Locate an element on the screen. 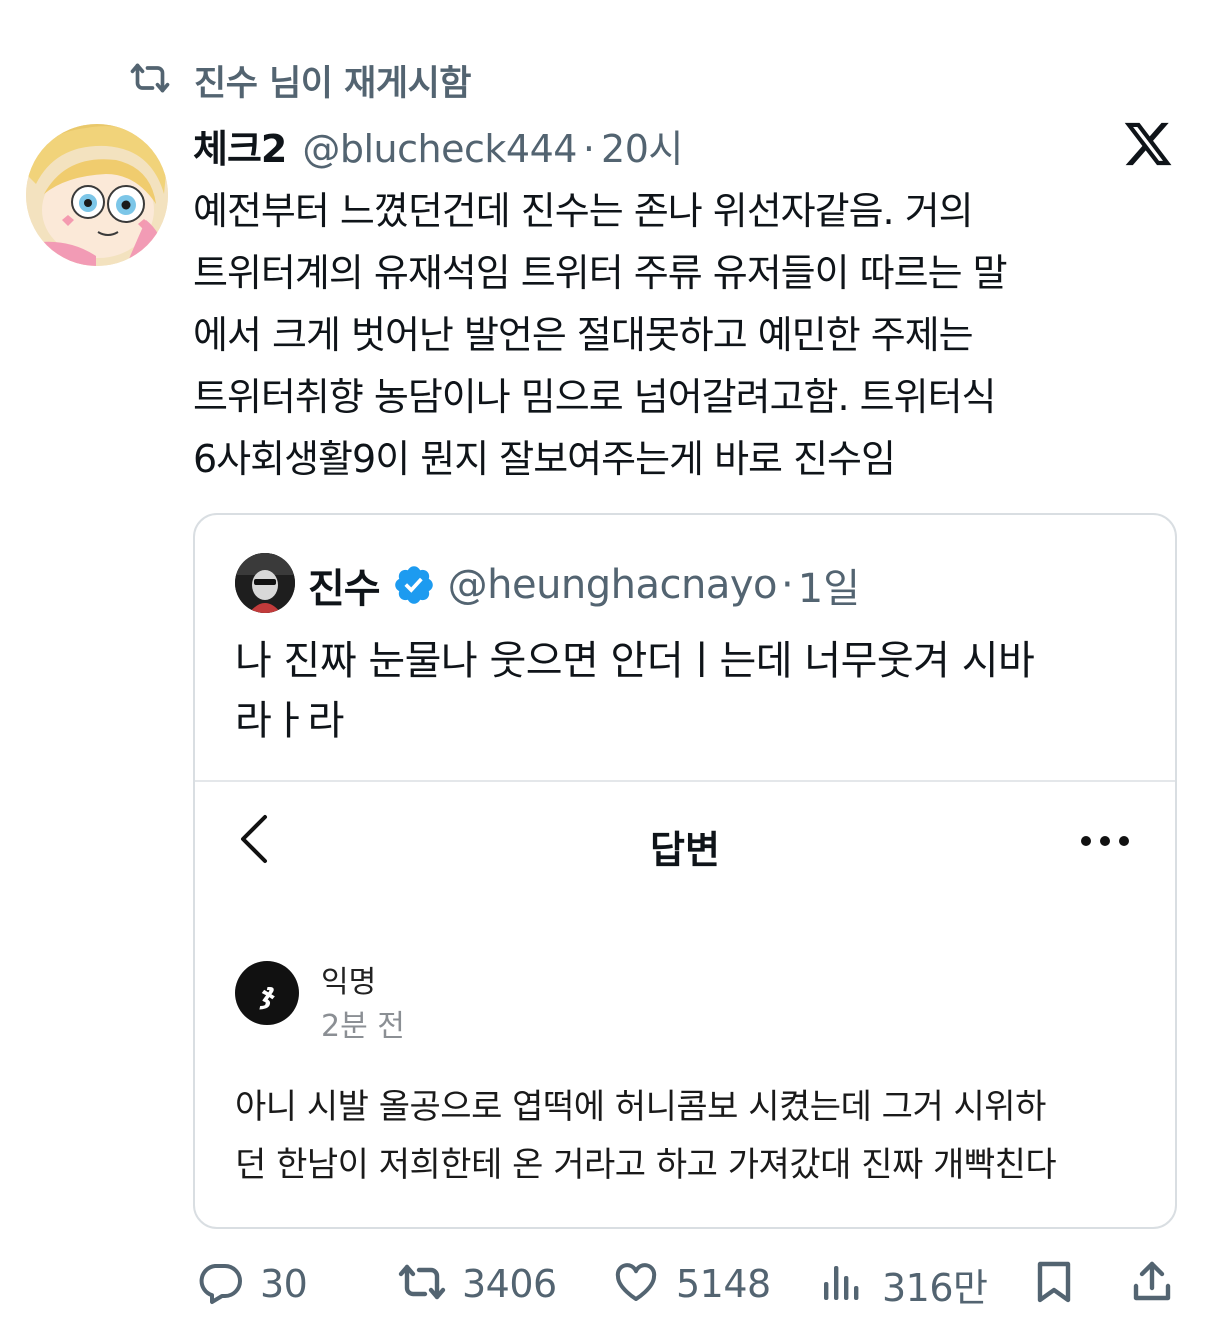 This screenshot has width=1206, height=1326. share-icon is located at coordinates (1152, 1284).